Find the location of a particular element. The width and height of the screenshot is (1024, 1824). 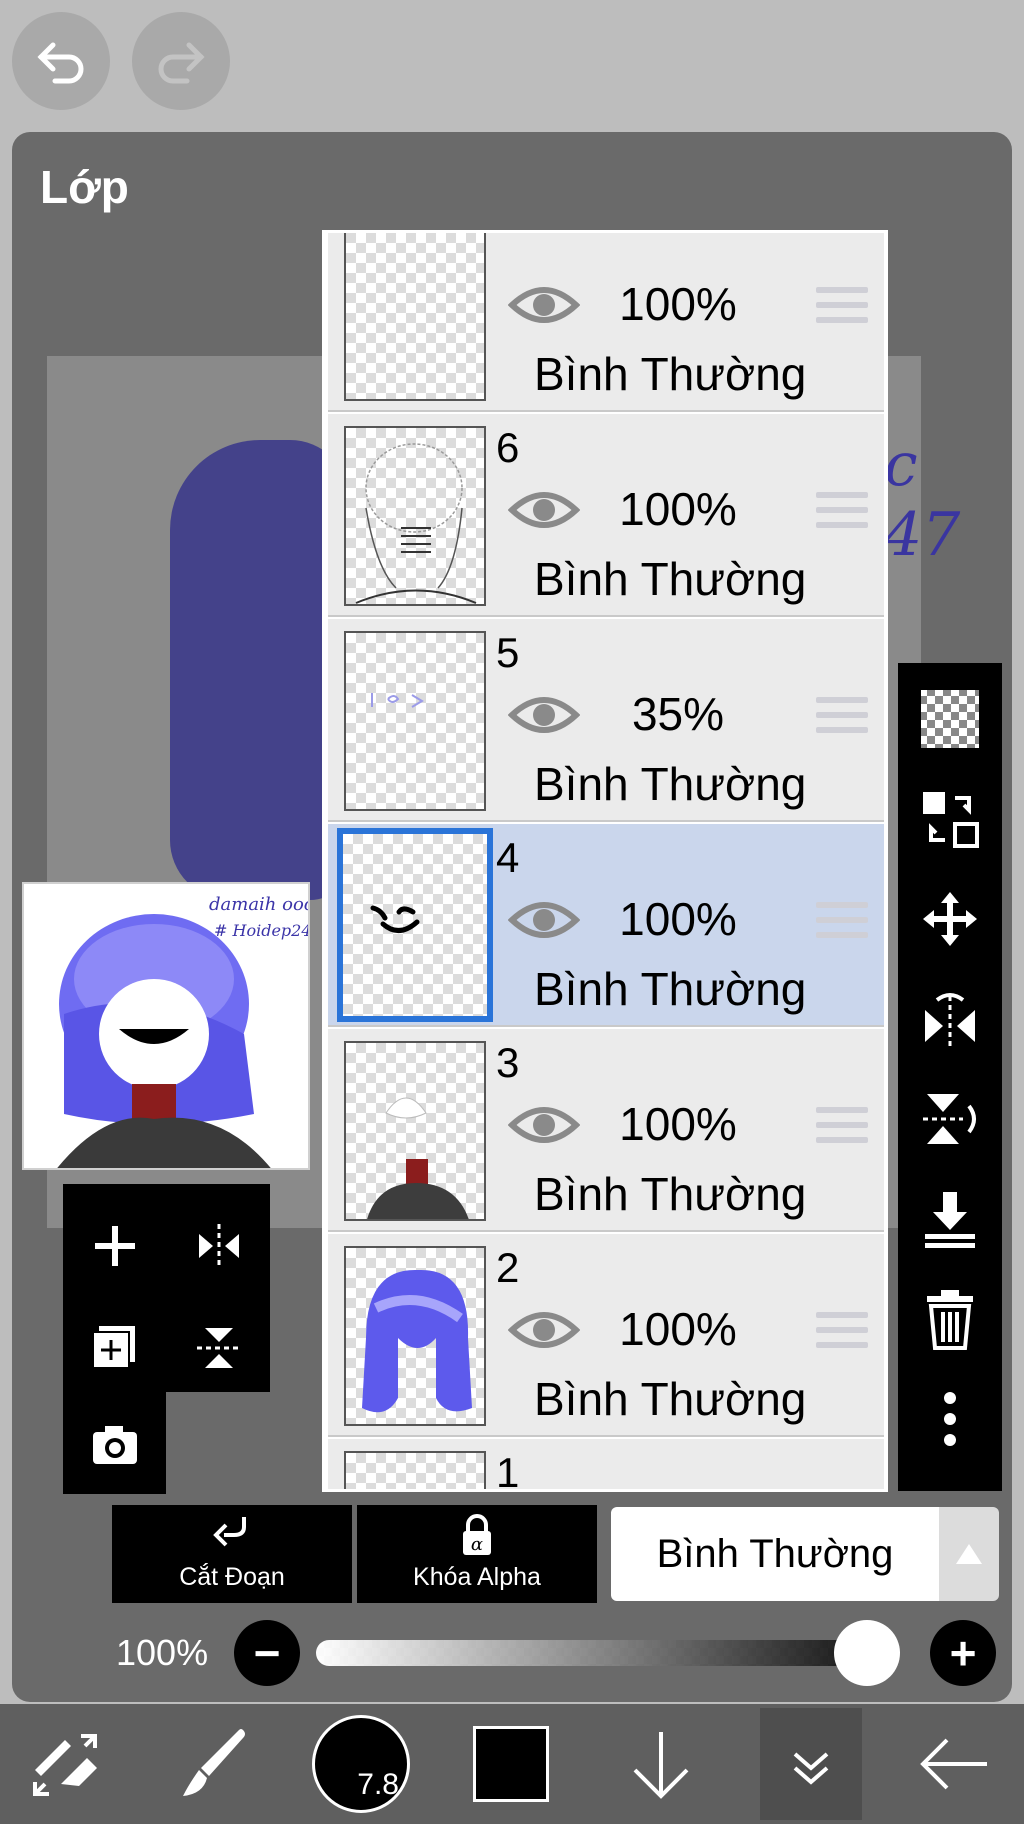

preview-artwork: damaih ooo # Hoidep247 is located at coordinates (167, 1026).